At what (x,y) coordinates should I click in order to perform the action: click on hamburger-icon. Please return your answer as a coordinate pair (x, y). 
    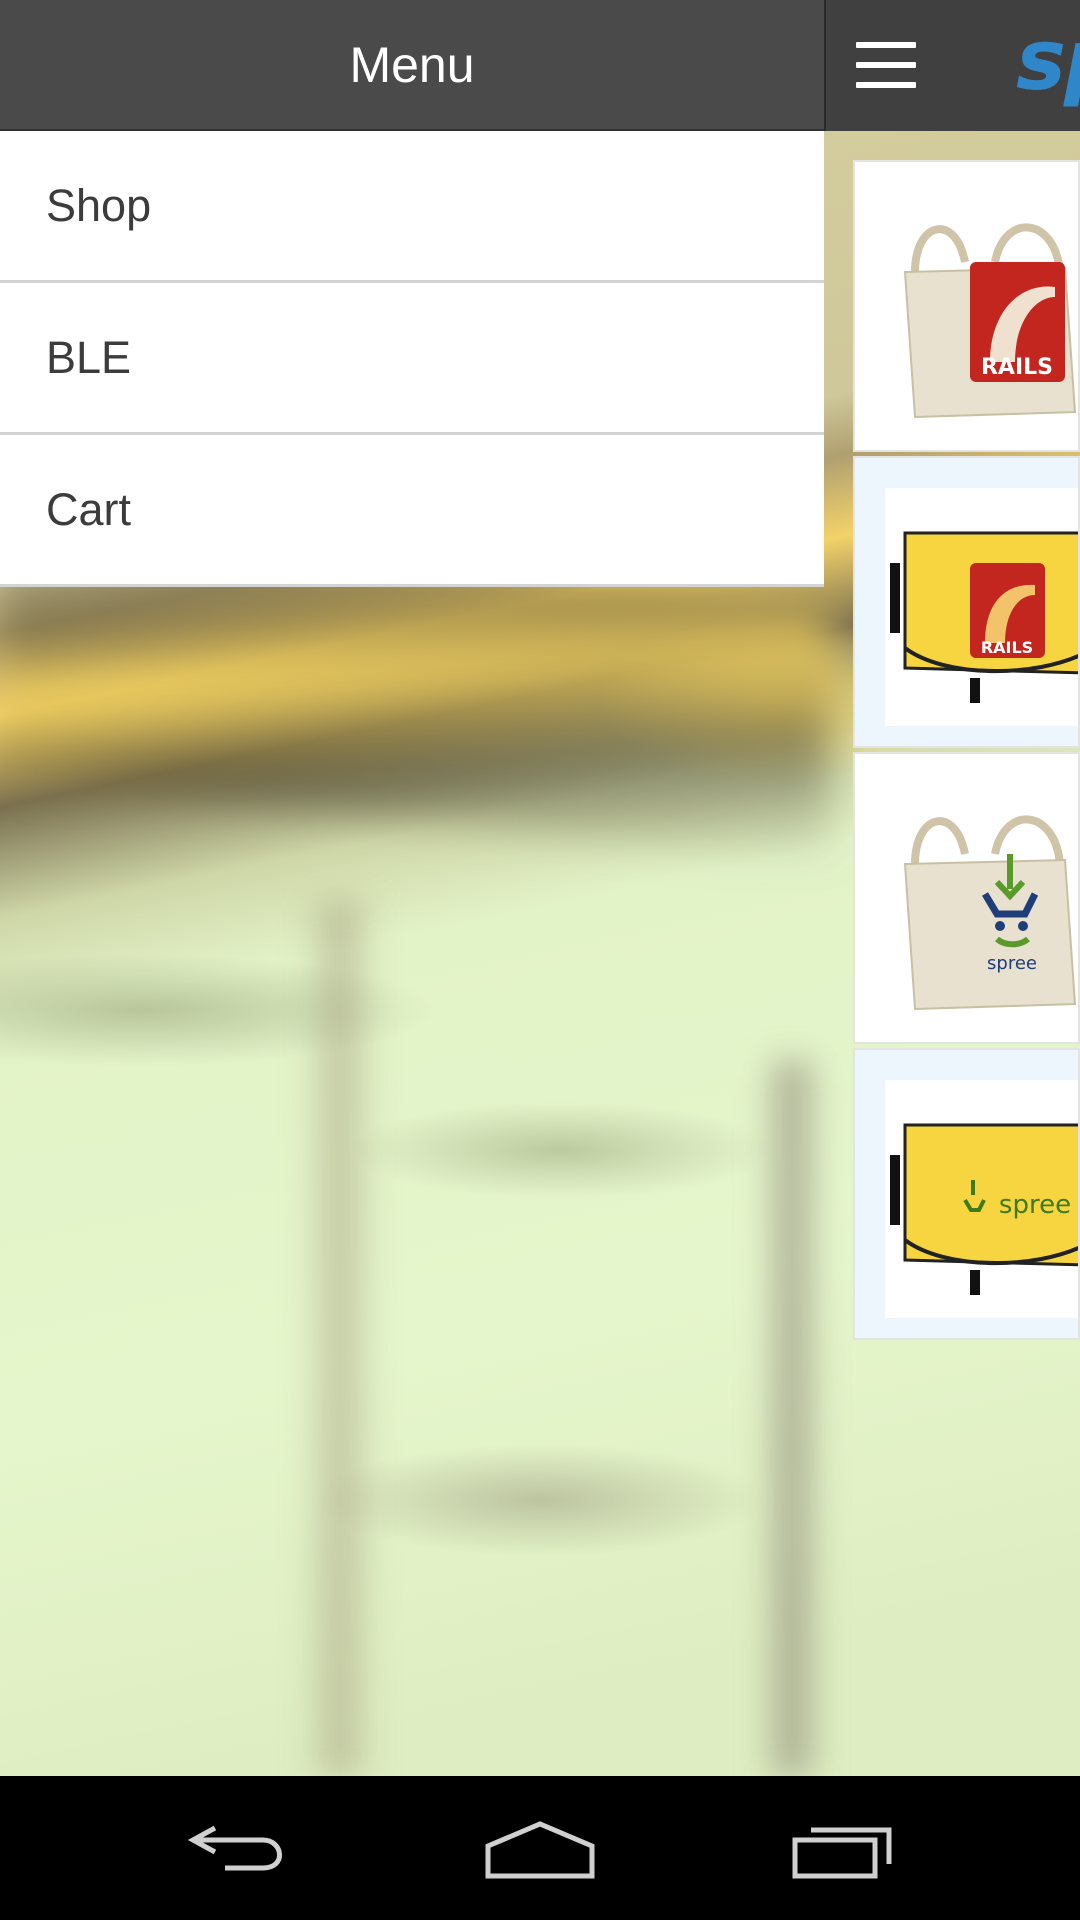
    Looking at the image, I should click on (886, 65).